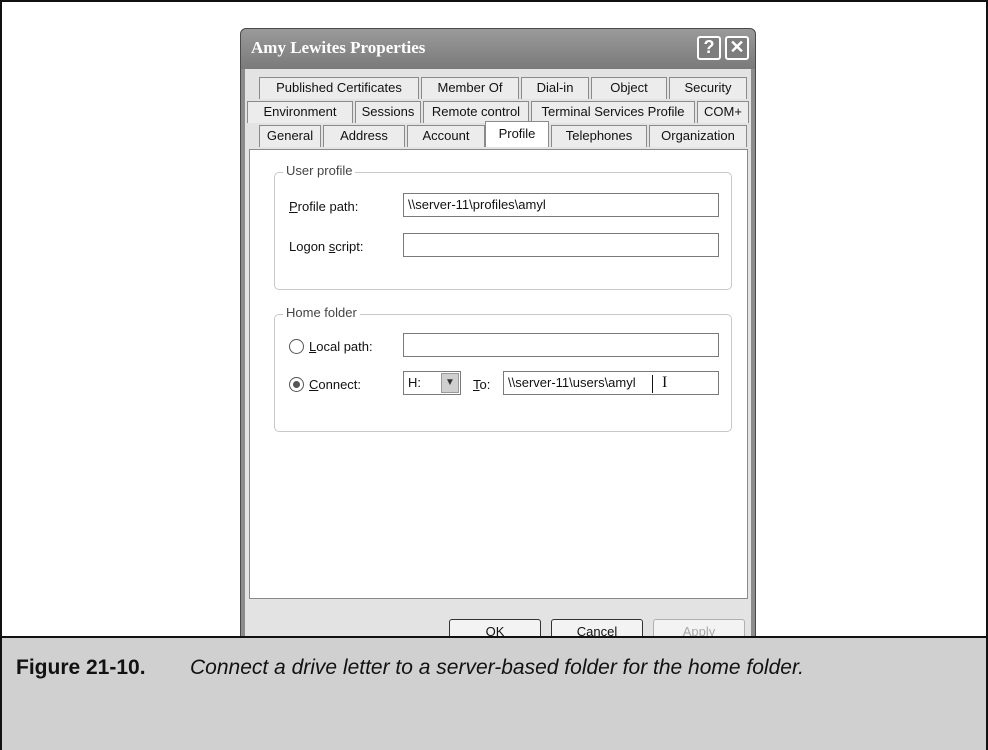  What do you see at coordinates (476, 112) in the screenshot?
I see `tab-remote-control: Remote control` at bounding box center [476, 112].